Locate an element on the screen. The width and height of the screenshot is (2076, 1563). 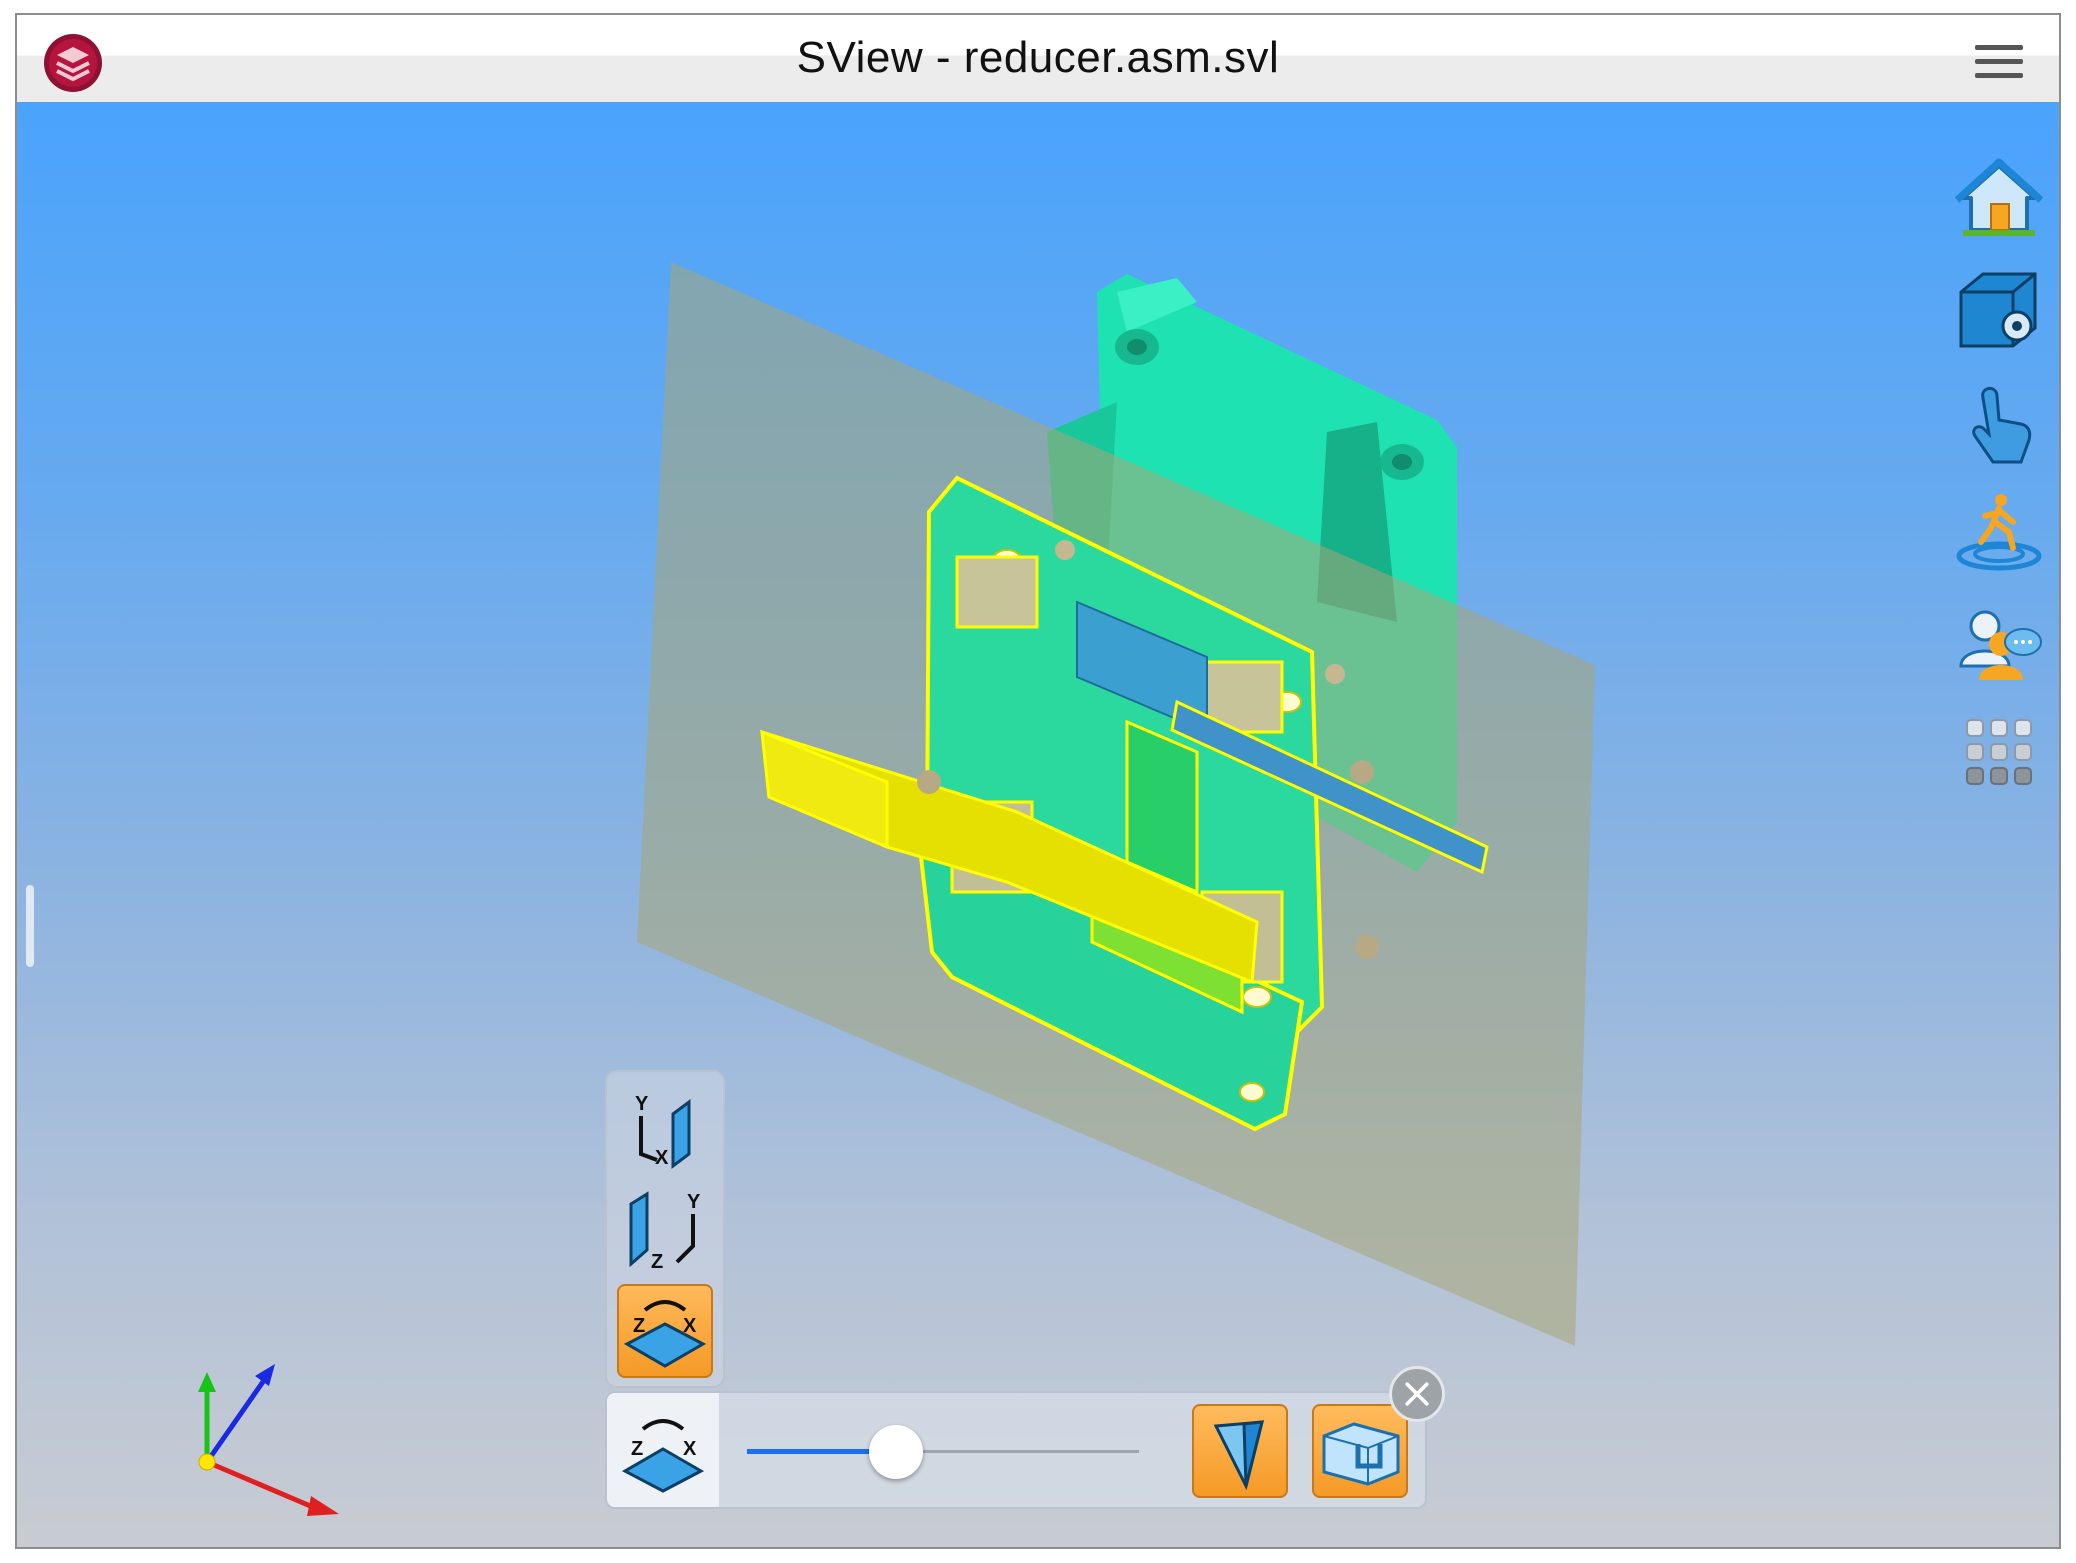
section-plane-chooser: Y X Z Y Z X is located at coordinates (665, 1229).